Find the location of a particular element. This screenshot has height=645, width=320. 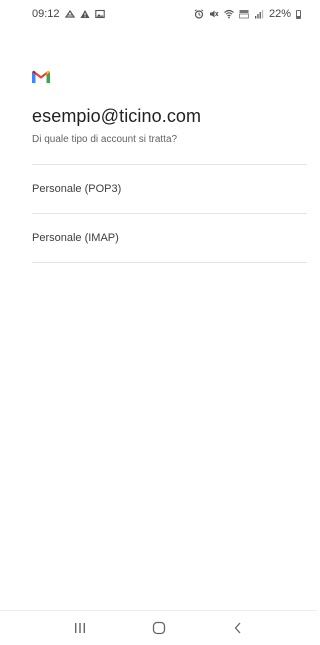

home-button is located at coordinates (159, 628).